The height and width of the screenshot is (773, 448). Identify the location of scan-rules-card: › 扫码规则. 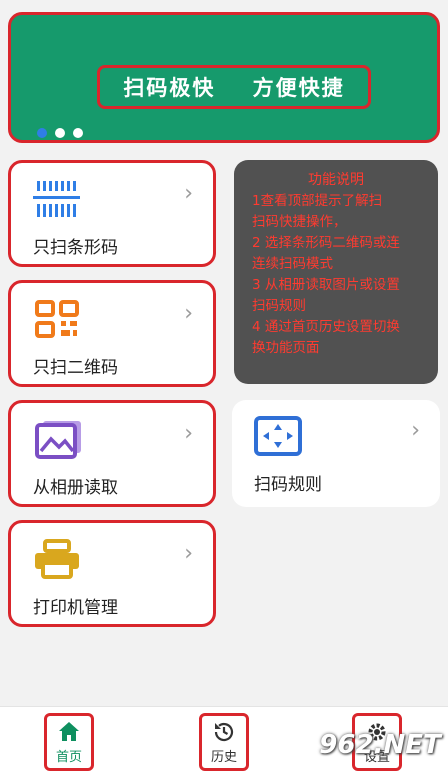
(336, 453).